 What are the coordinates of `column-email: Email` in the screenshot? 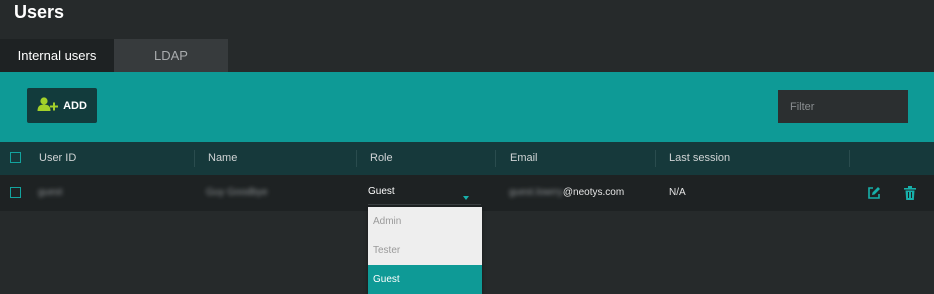 It's located at (524, 158).